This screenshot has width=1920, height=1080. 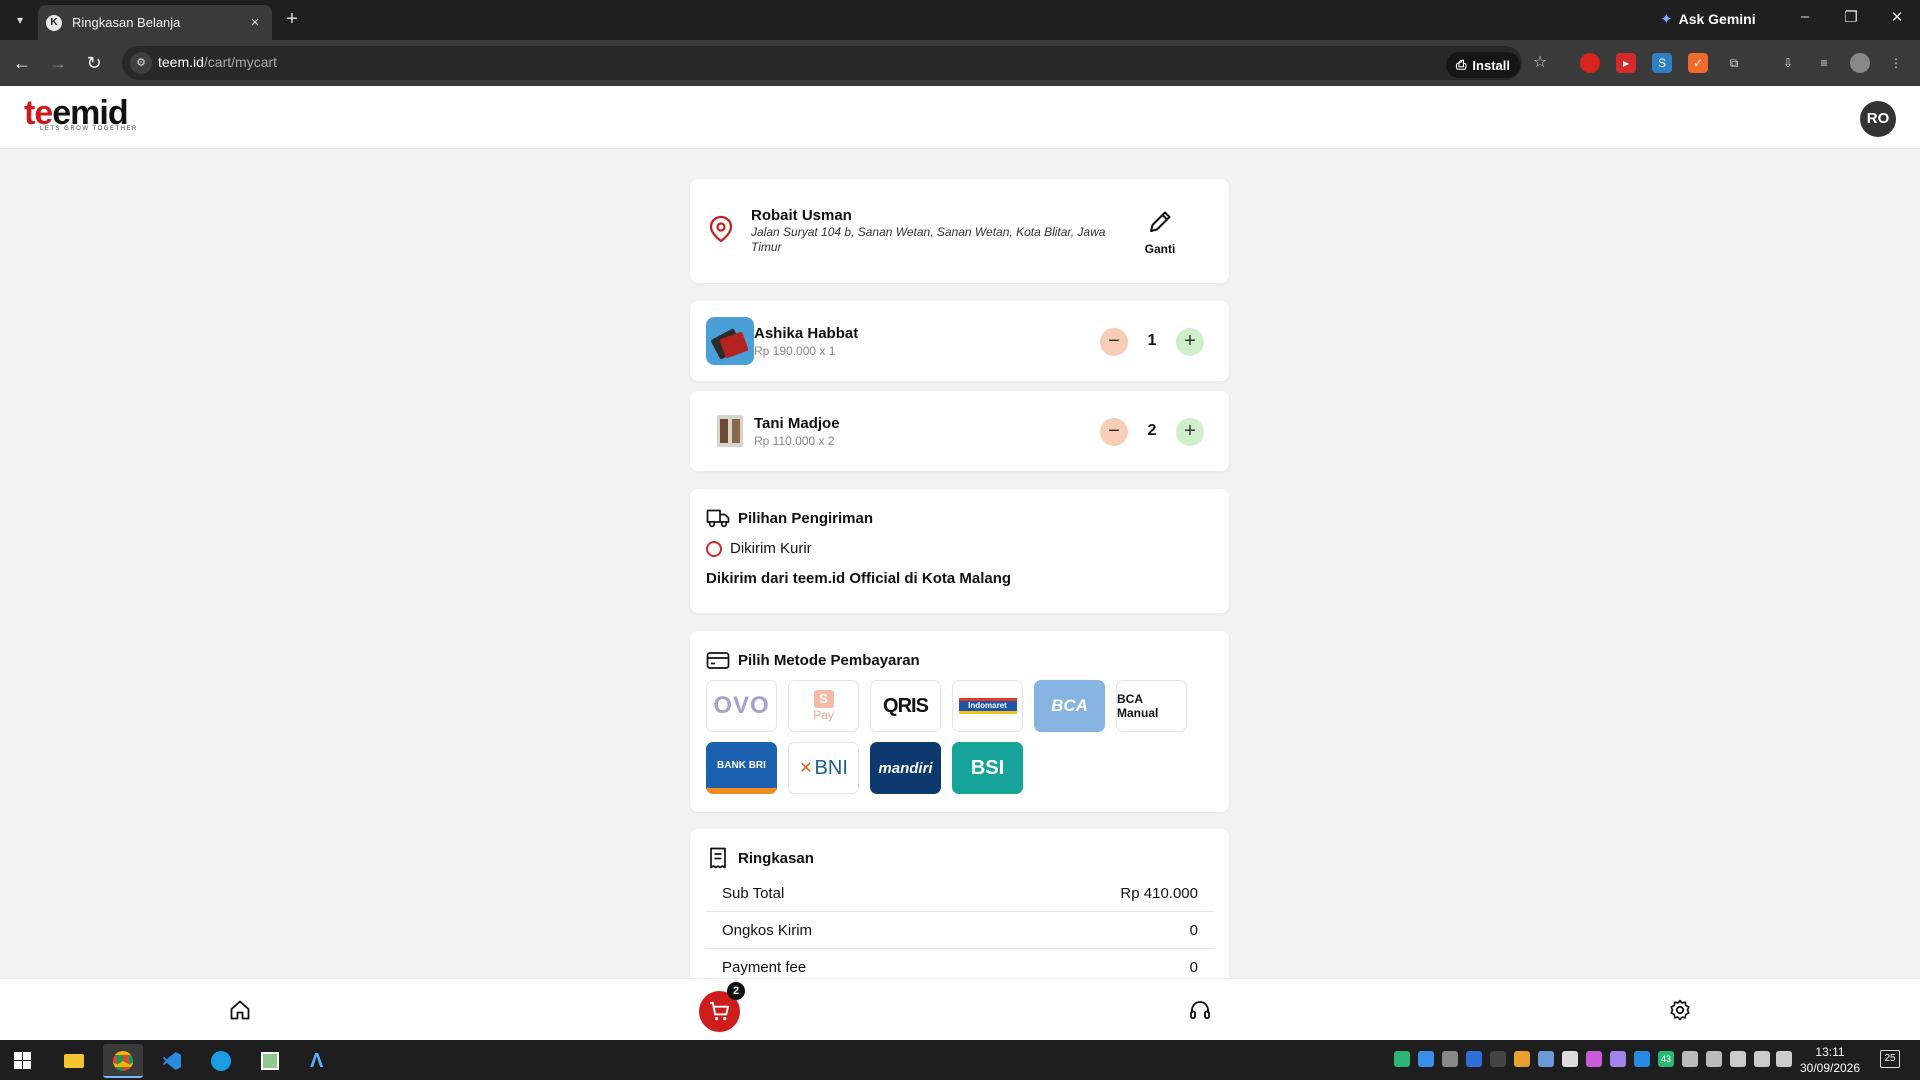 I want to click on clock-date: 30/09/2026, so click(x=1830, y=1068).